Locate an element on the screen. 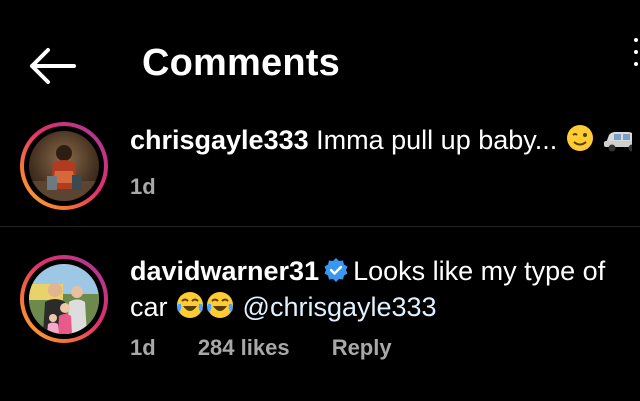  comment-meta: 1d is located at coordinates (161, 187).